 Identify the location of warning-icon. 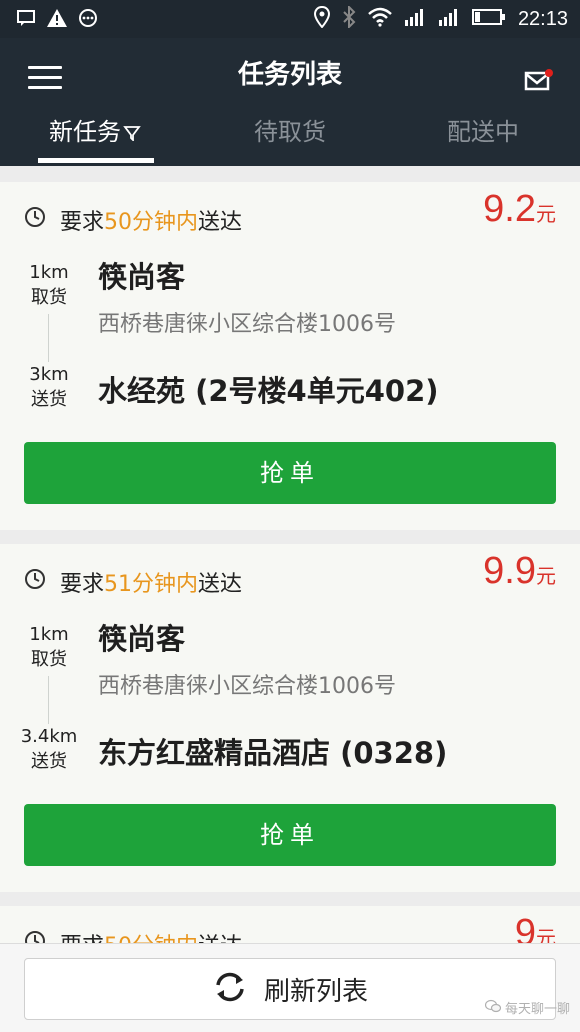
(57, 20).